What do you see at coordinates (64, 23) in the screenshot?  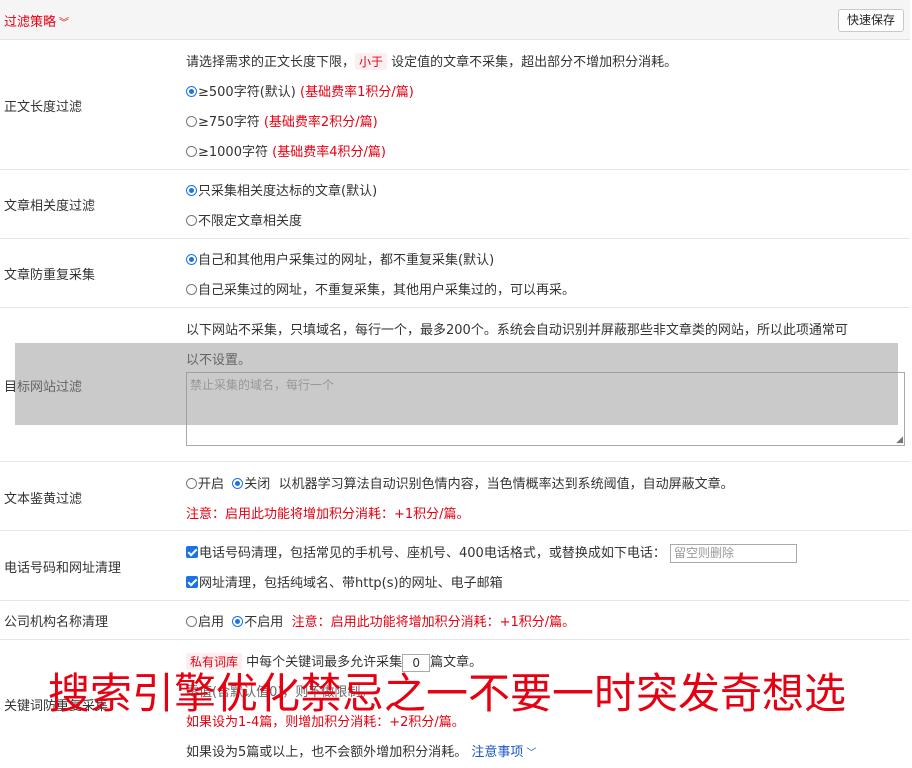 I see `chevron-down-icon: ︾` at bounding box center [64, 23].